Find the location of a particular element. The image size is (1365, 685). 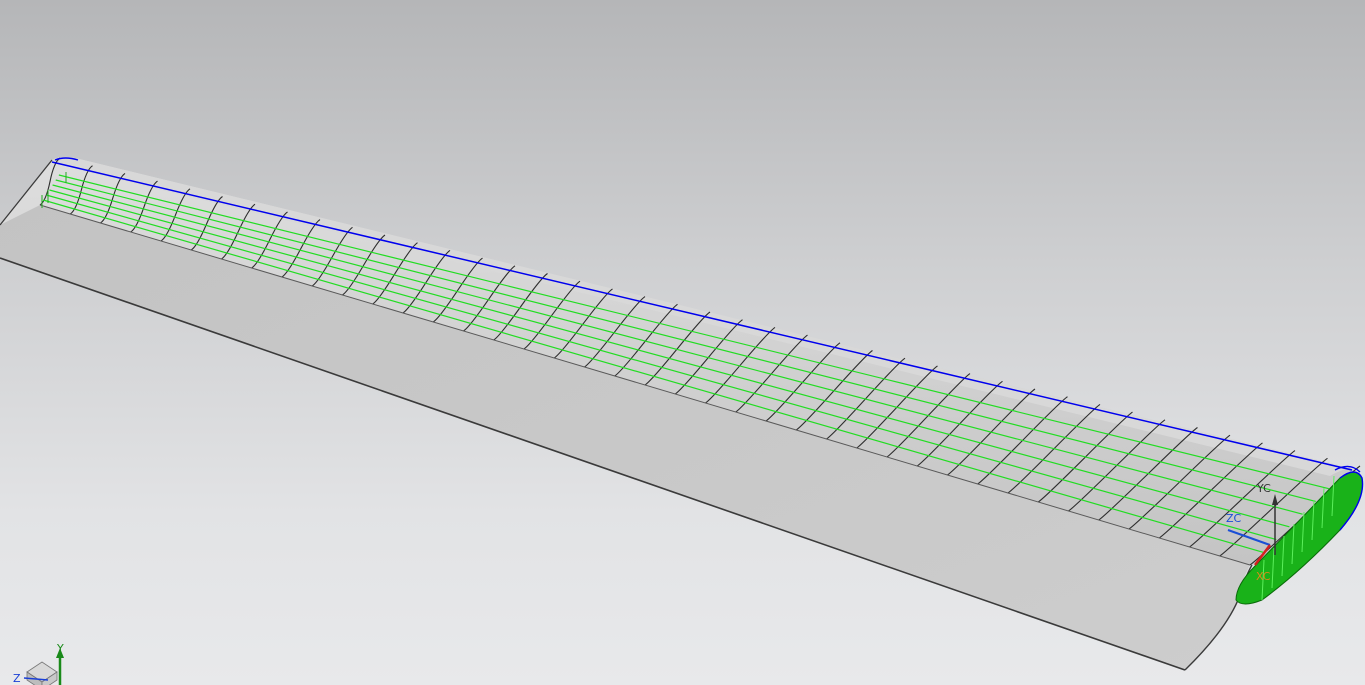

wcs-z-label: ZC is located at coordinates (1234, 518).